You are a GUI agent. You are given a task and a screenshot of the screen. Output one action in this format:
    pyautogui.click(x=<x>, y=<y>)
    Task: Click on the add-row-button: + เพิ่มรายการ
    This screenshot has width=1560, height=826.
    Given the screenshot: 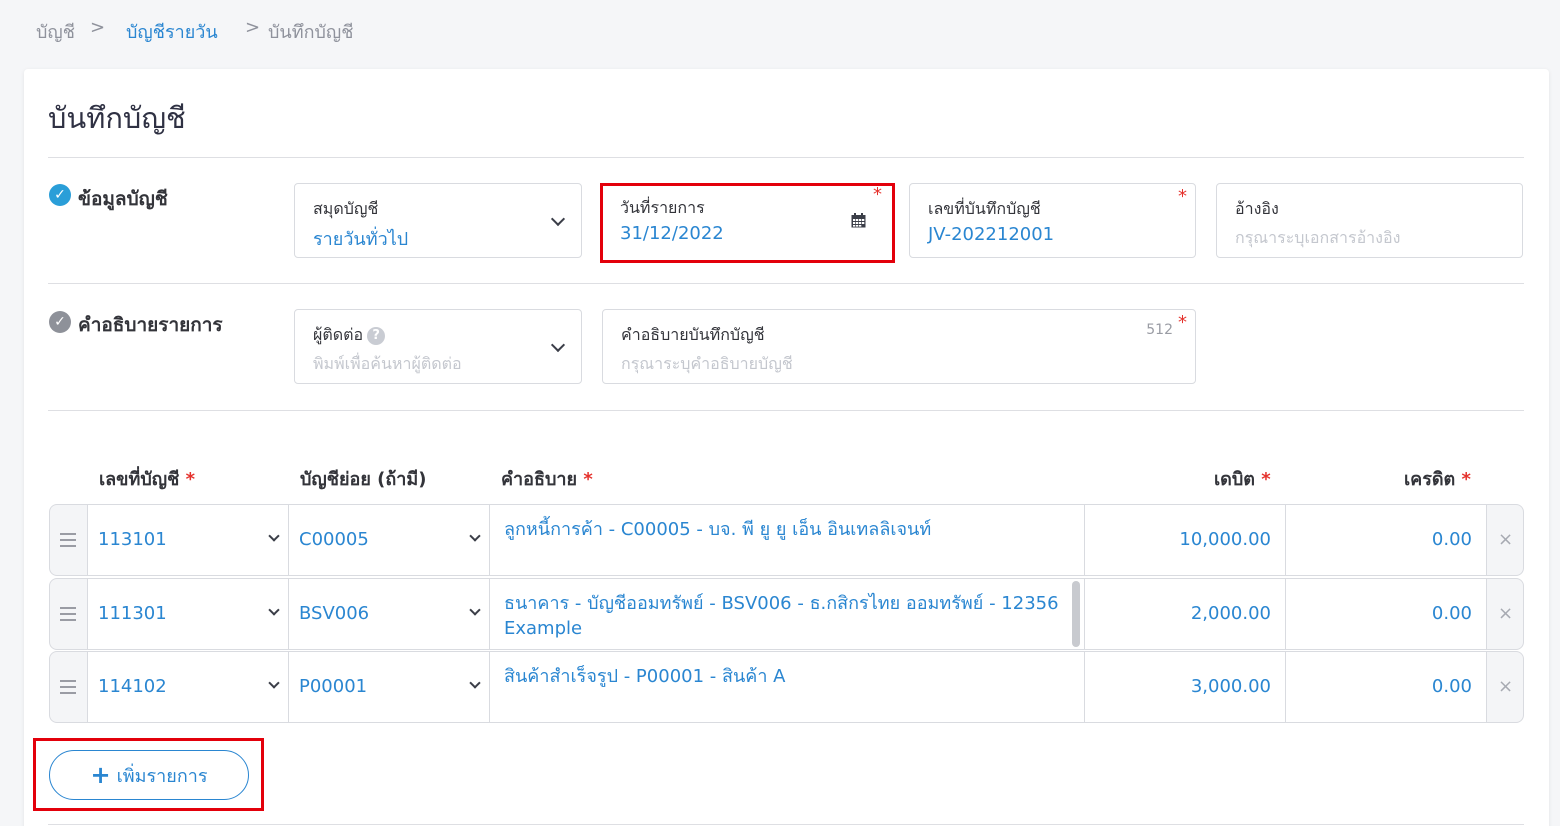 What is the action you would take?
    pyautogui.click(x=149, y=775)
    